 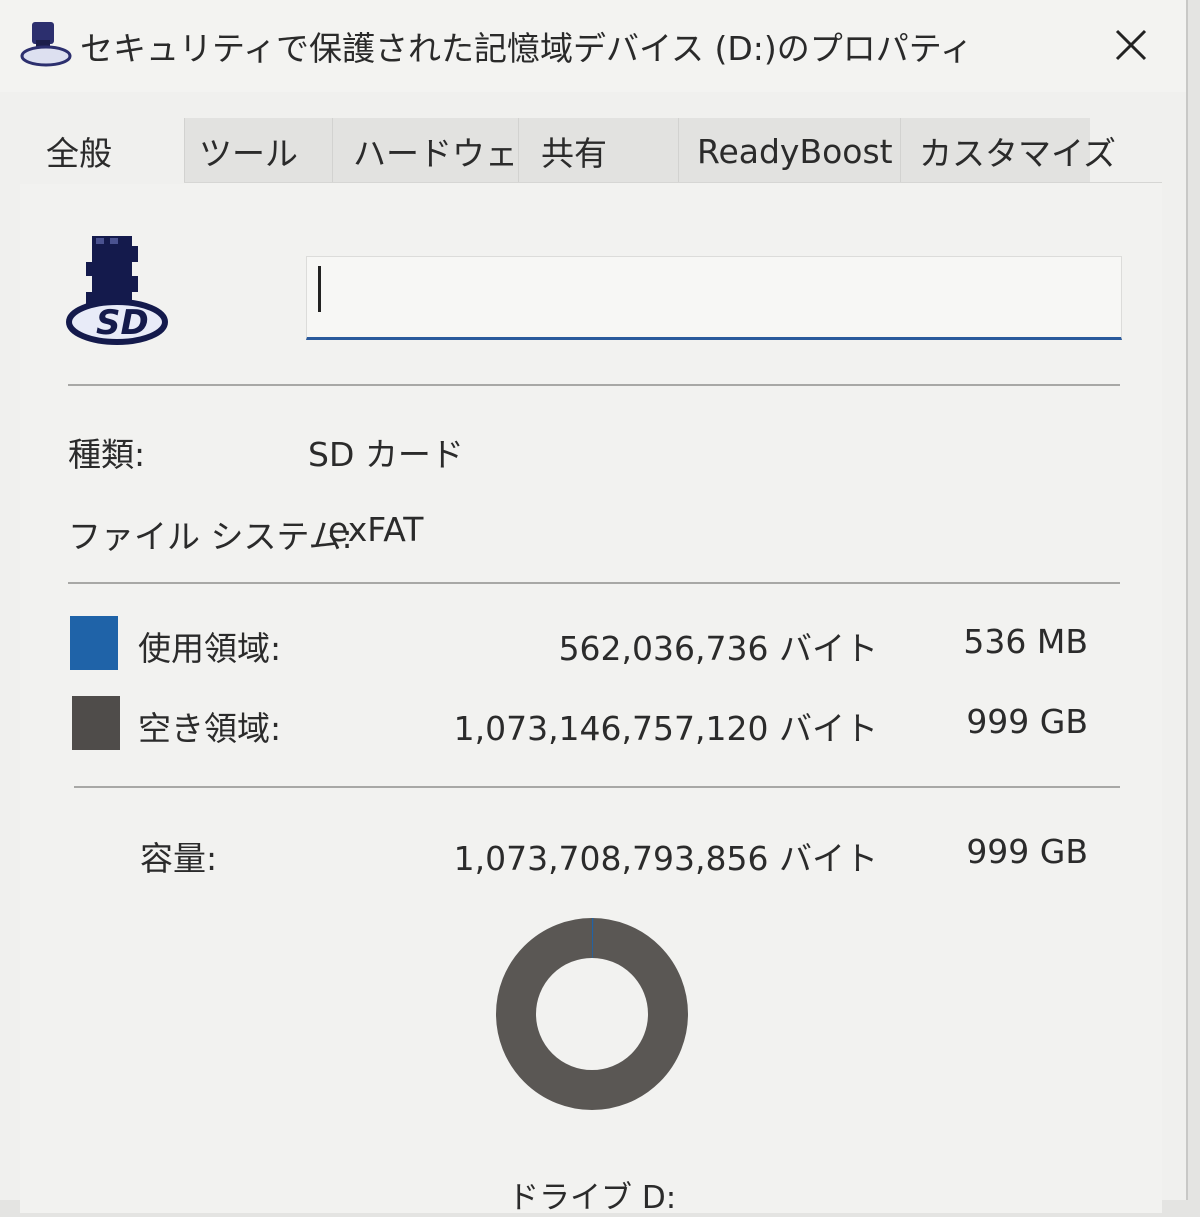 What do you see at coordinates (94, 643) in the screenshot?
I see `used-space-swatch` at bounding box center [94, 643].